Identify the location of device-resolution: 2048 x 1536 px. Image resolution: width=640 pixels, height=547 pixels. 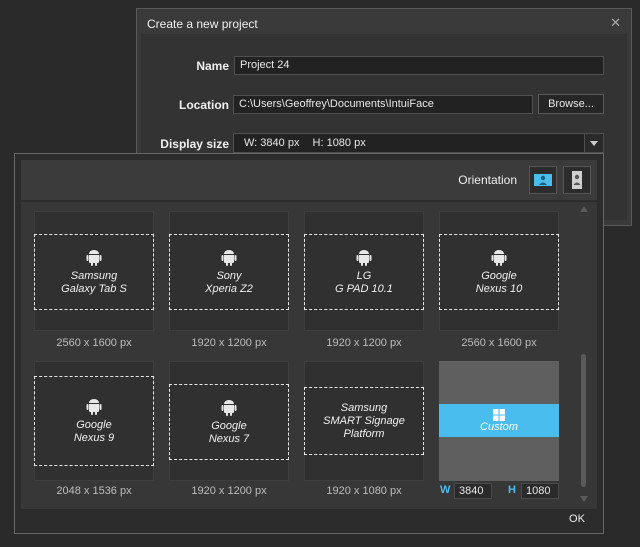
(94, 491).